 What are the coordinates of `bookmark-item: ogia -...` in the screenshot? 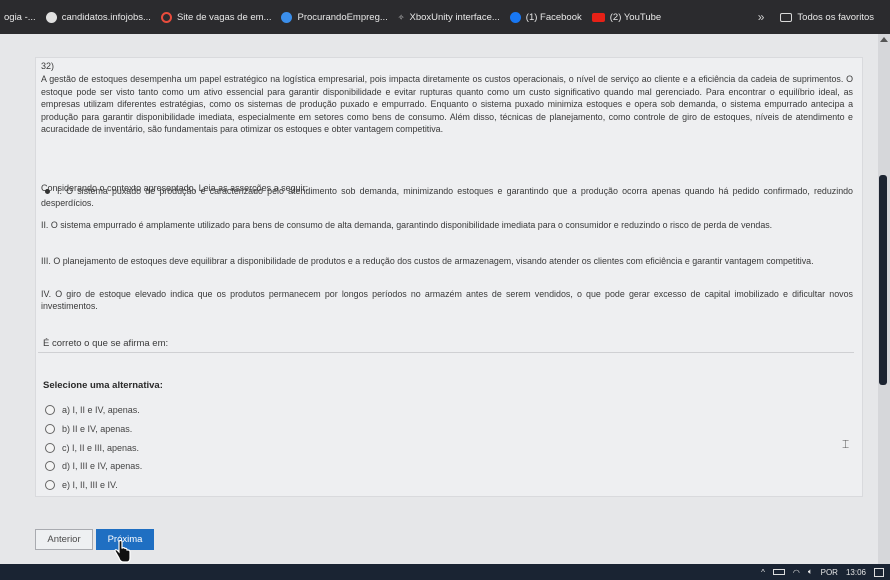 It's located at (20, 17).